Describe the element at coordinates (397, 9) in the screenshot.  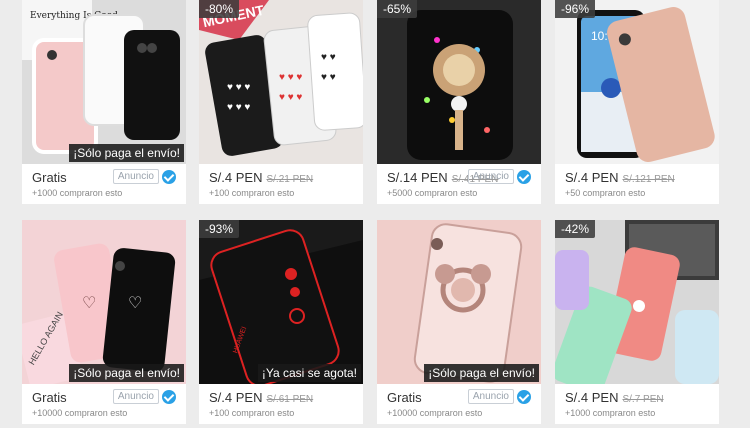
I see `discount-badge: -65%` at that location.